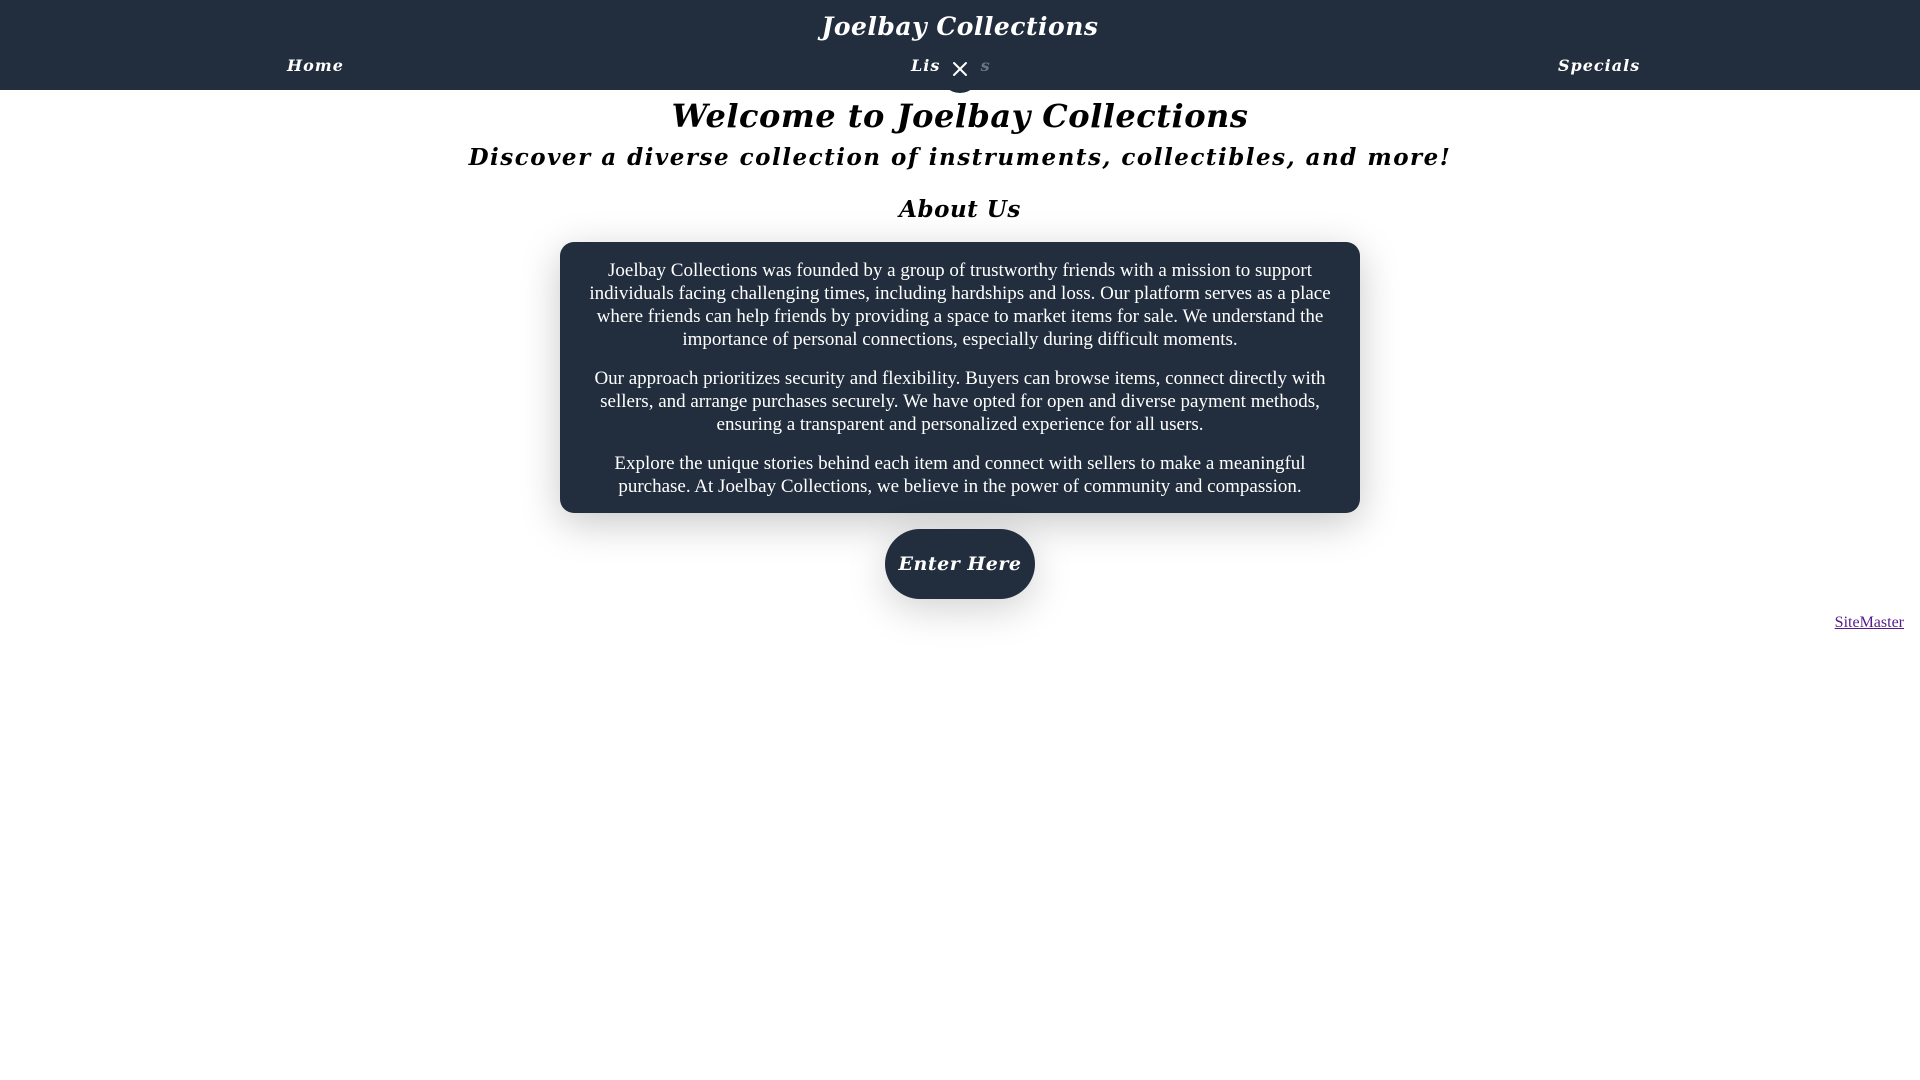  What do you see at coordinates (1599, 65) in the screenshot?
I see `nav-specials: Specials` at bounding box center [1599, 65].